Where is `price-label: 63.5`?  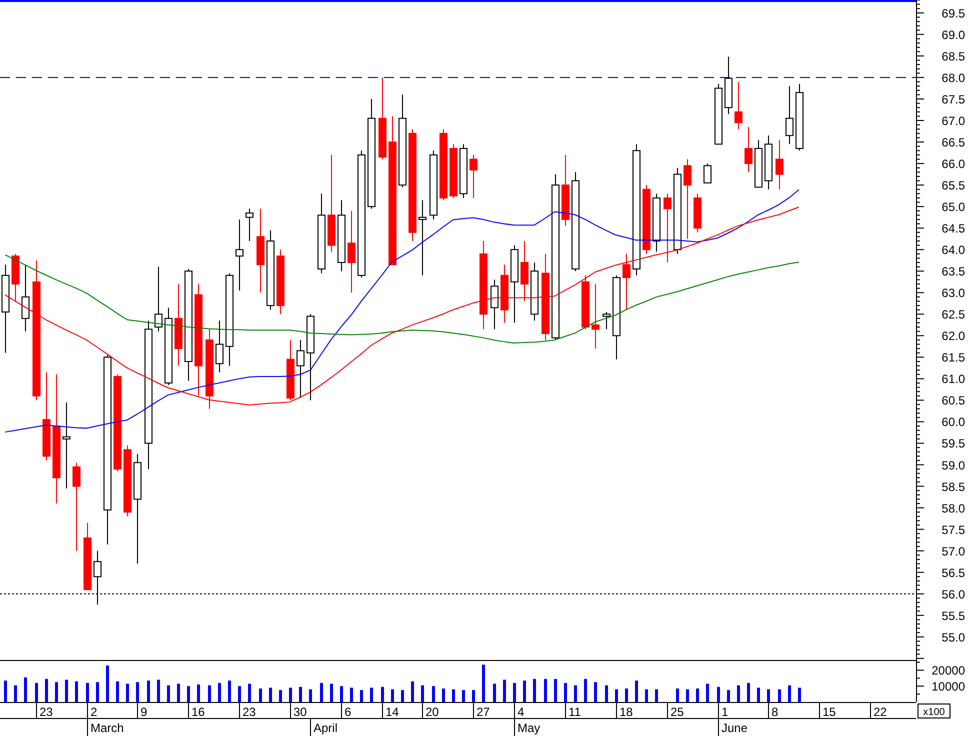
price-label: 63.5 is located at coordinates (953, 271).